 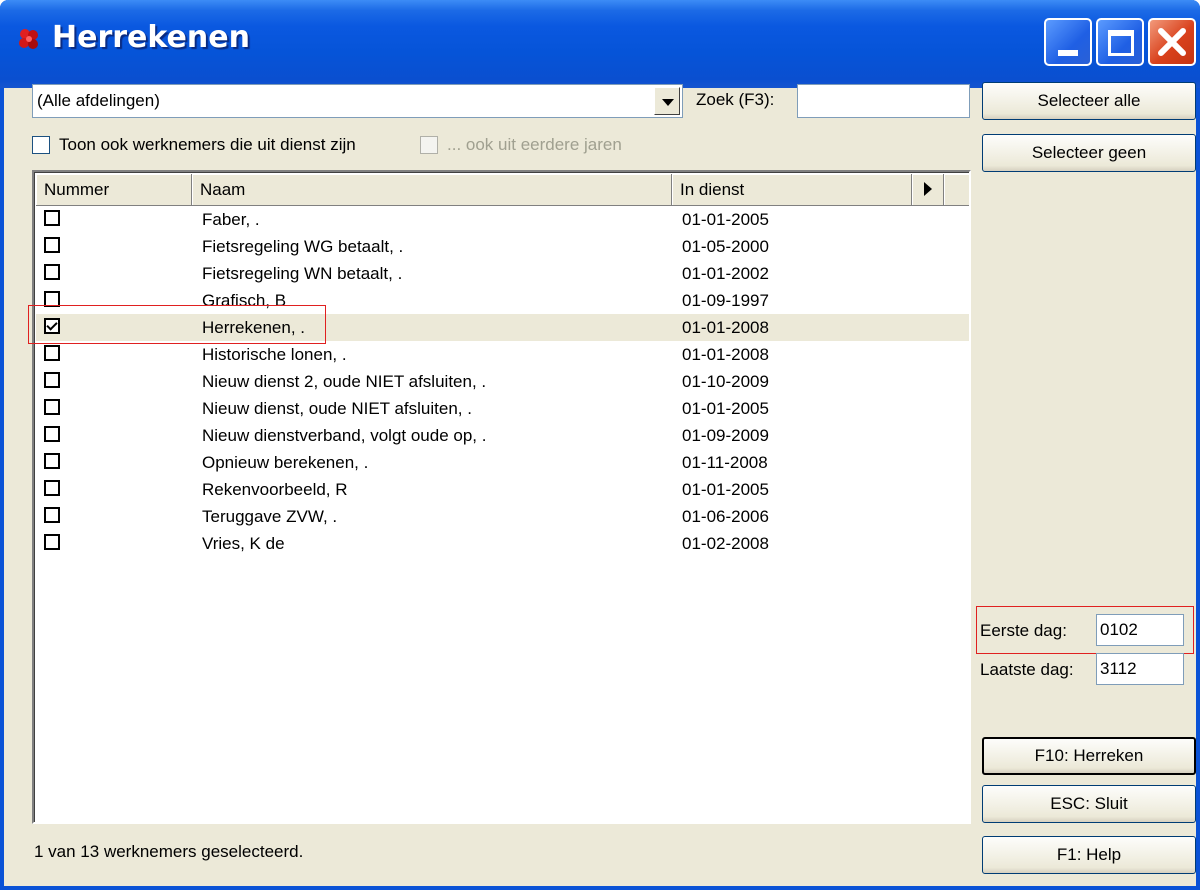 I want to click on minimize-icon, so click(x=1068, y=53).